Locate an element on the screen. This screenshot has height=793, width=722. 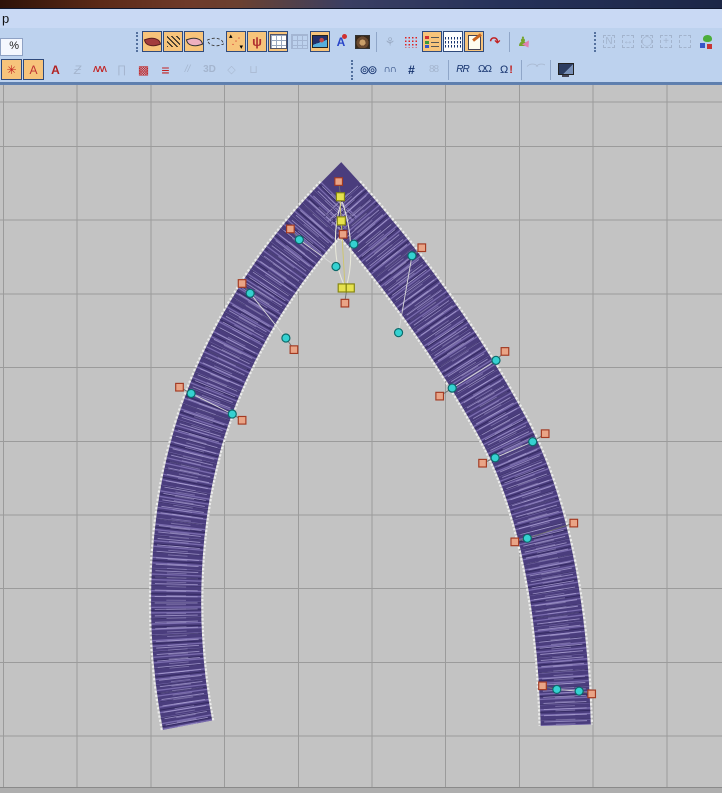
object-properties-button is located at coordinates (474, 41).